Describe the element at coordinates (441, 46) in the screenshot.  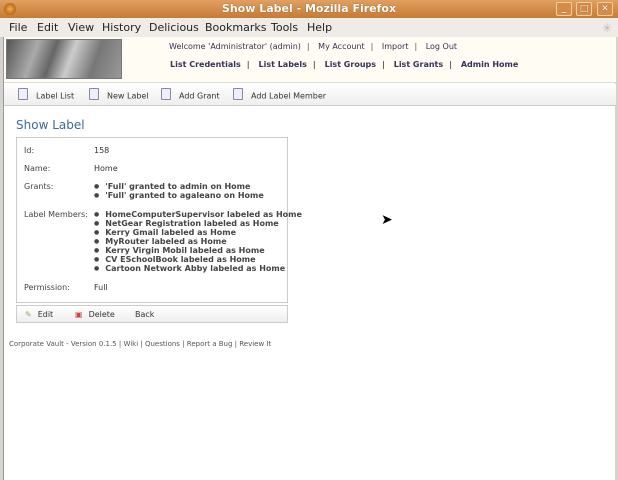
I see `logout-link: Log Out` at that location.